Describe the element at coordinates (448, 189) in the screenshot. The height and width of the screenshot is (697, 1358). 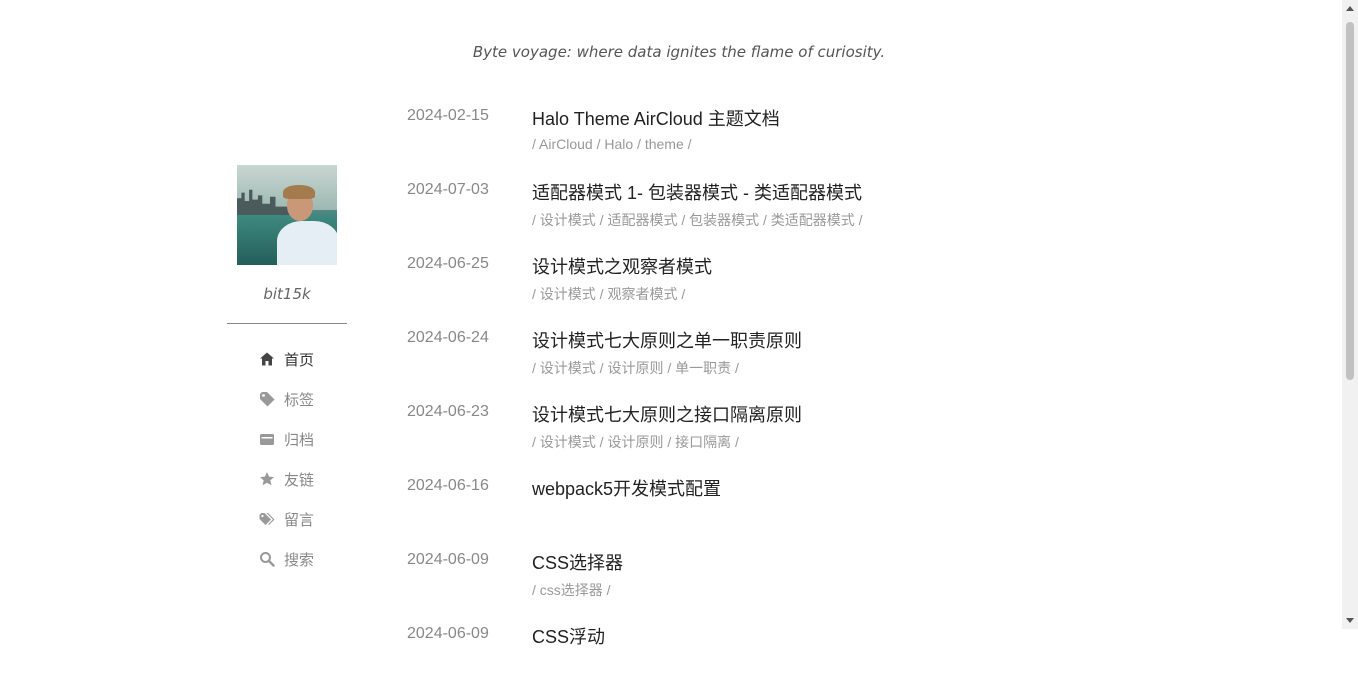
I see `post-date: 2024-07-03` at that location.